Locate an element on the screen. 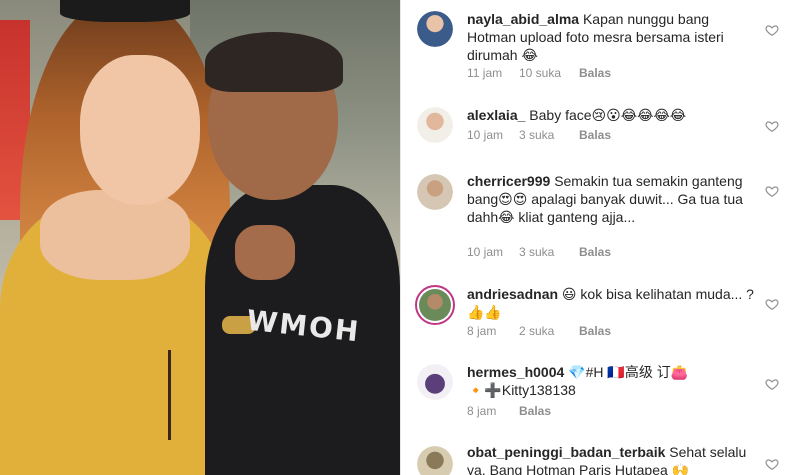 Image resolution: width=800 pixels, height=475 pixels. comment-meta: 8 jam Balas is located at coordinates (509, 411).